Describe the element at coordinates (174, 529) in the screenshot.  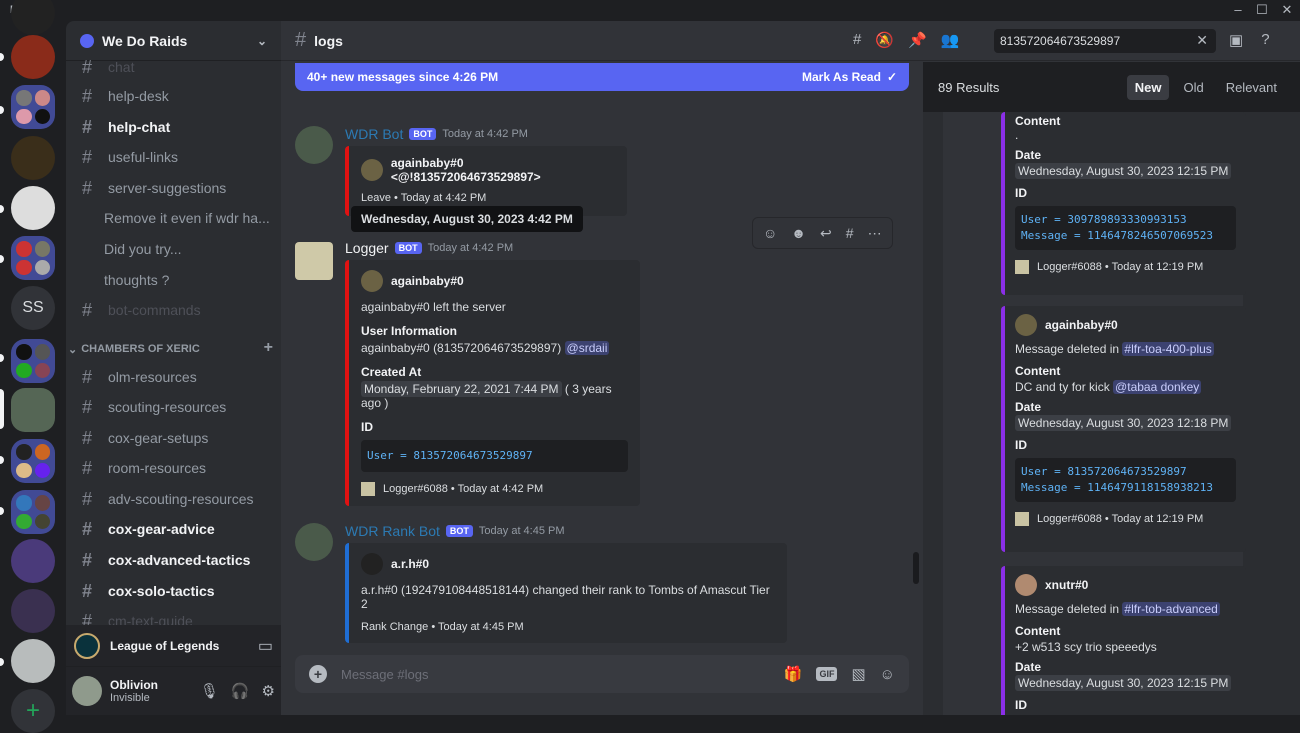
I see `channel-cox-gear-advice: # cox-gear-advice` at that location.